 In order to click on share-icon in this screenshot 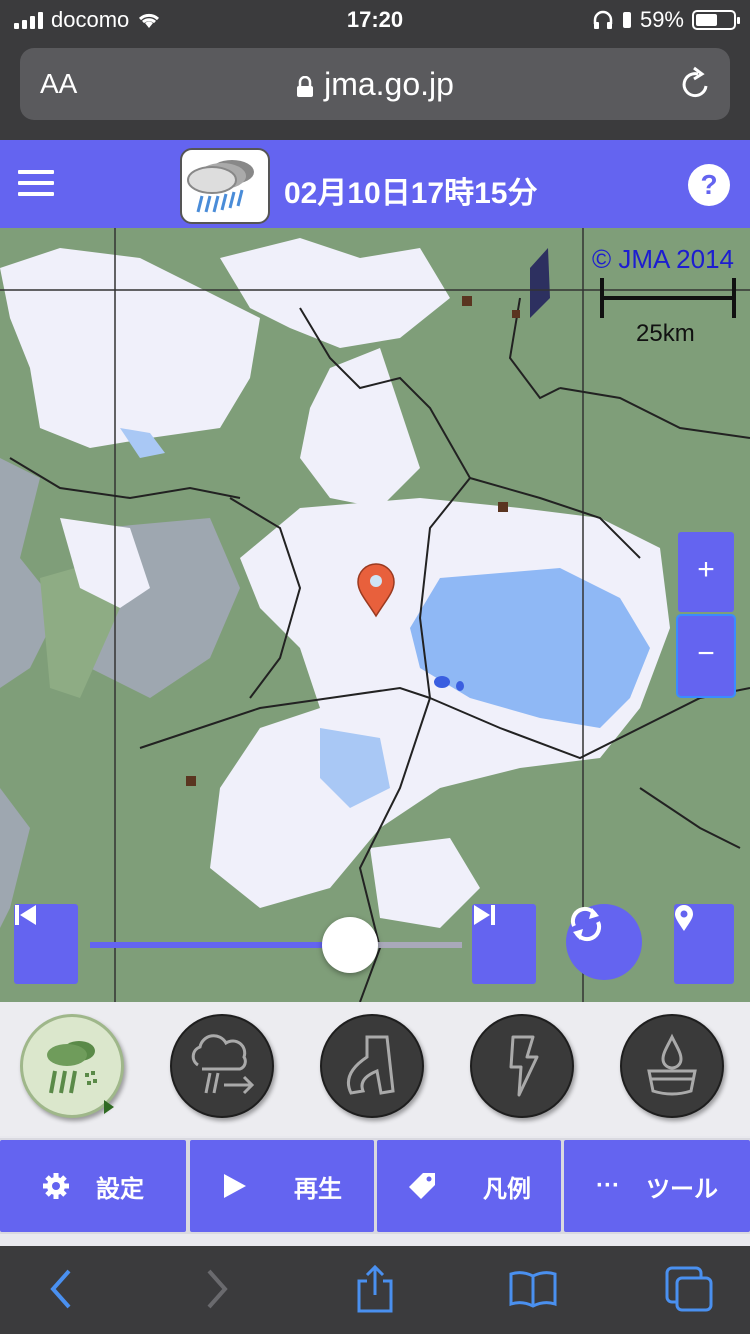, I will do `click(375, 1289)`.